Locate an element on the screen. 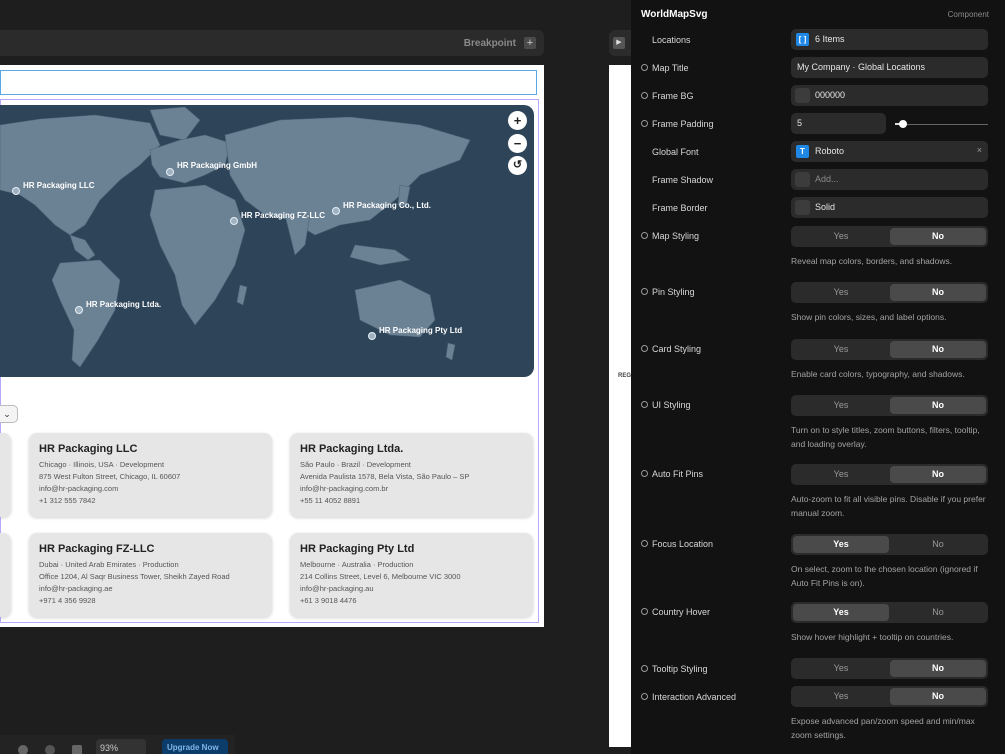  card-phone: +61 3 9018 4476 is located at coordinates (328, 600).